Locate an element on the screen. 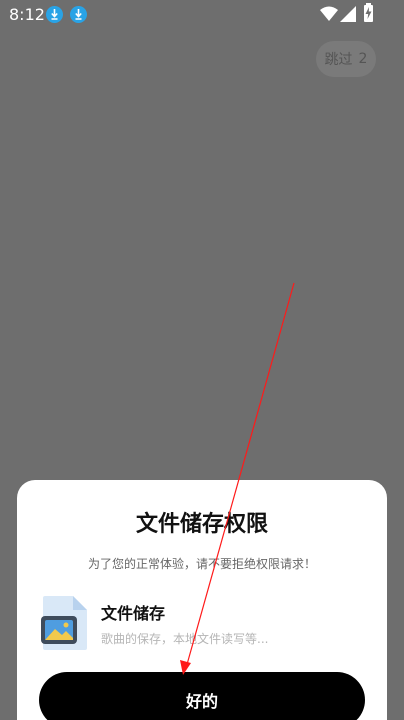  status-time: 8:12 is located at coordinates (27, 14).